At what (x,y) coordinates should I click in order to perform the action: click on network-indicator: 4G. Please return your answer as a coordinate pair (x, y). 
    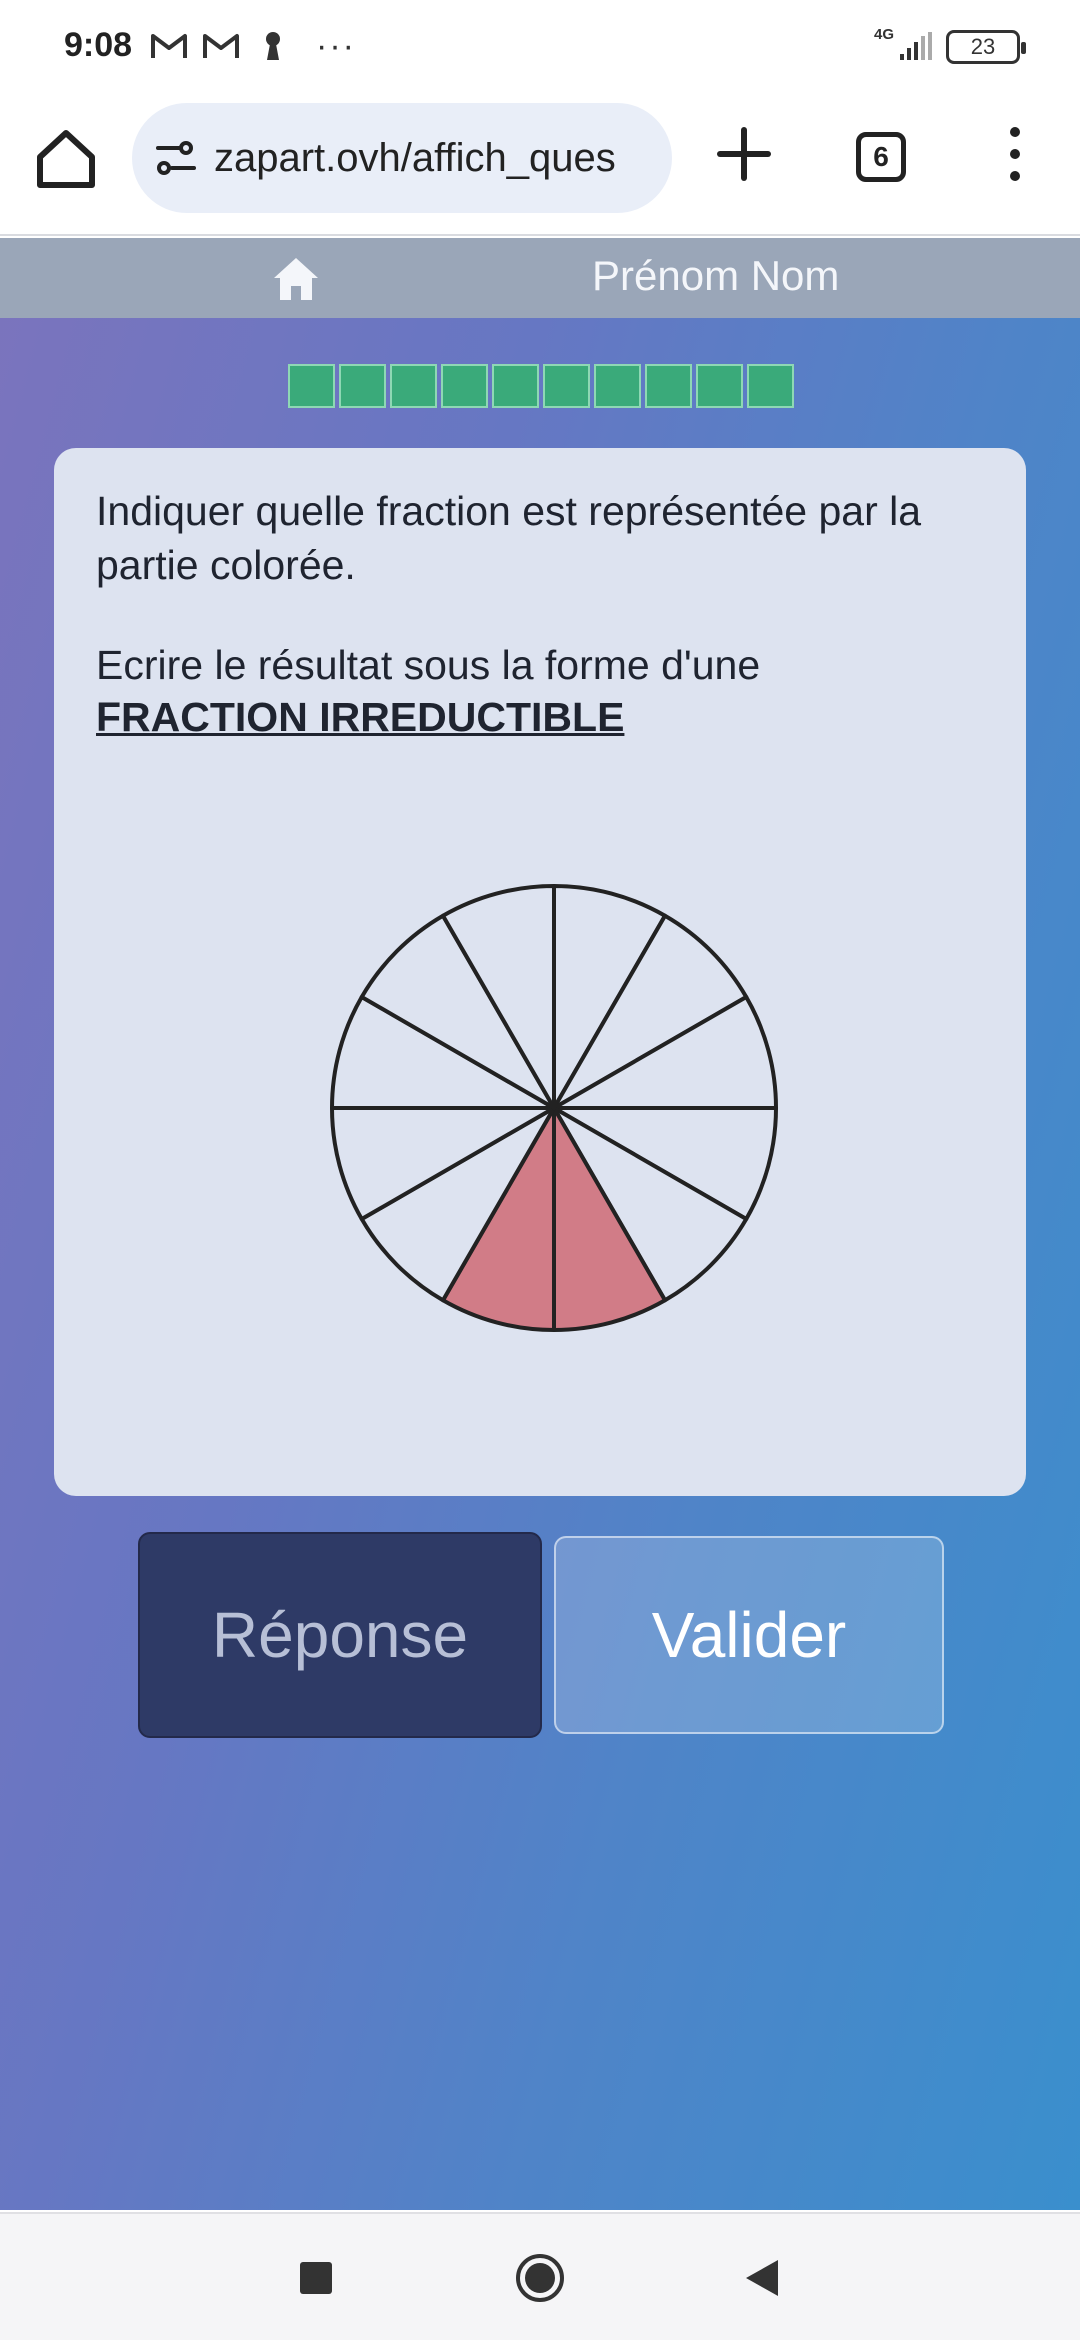
    Looking at the image, I should click on (903, 44).